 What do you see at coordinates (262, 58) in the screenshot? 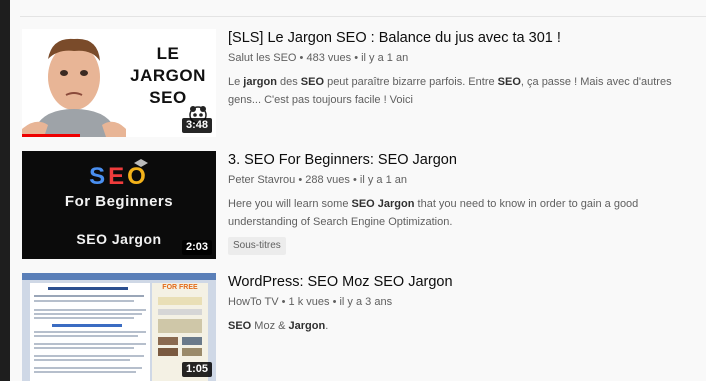
I see `channel-name: Salut les SEO` at bounding box center [262, 58].